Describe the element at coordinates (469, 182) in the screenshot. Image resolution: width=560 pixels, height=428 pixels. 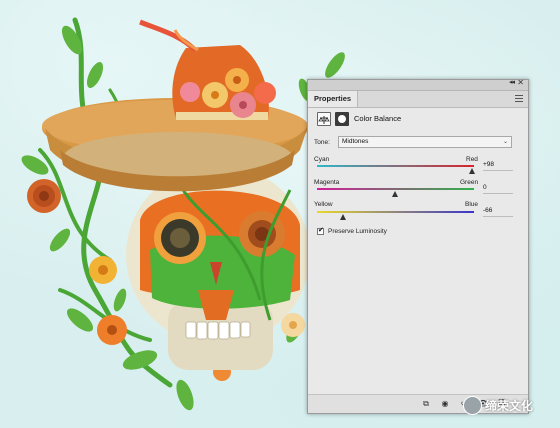
I see `slider-green-label: Green` at that location.